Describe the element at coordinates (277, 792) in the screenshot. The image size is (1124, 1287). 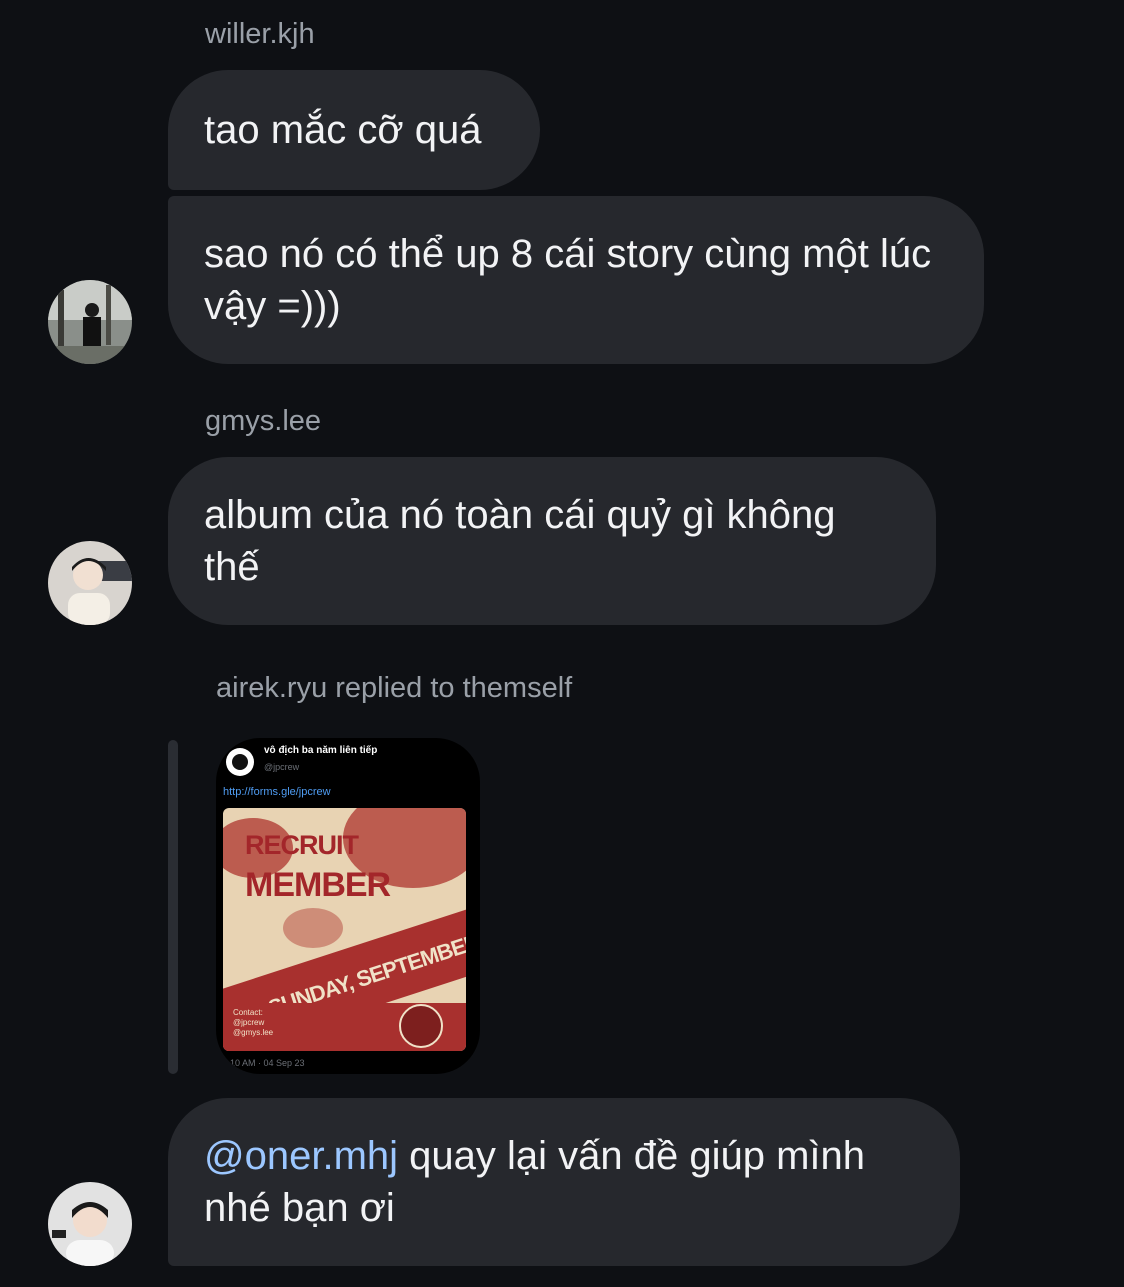
I see `tweet-link: http://forms.gle/jpcrew` at that location.